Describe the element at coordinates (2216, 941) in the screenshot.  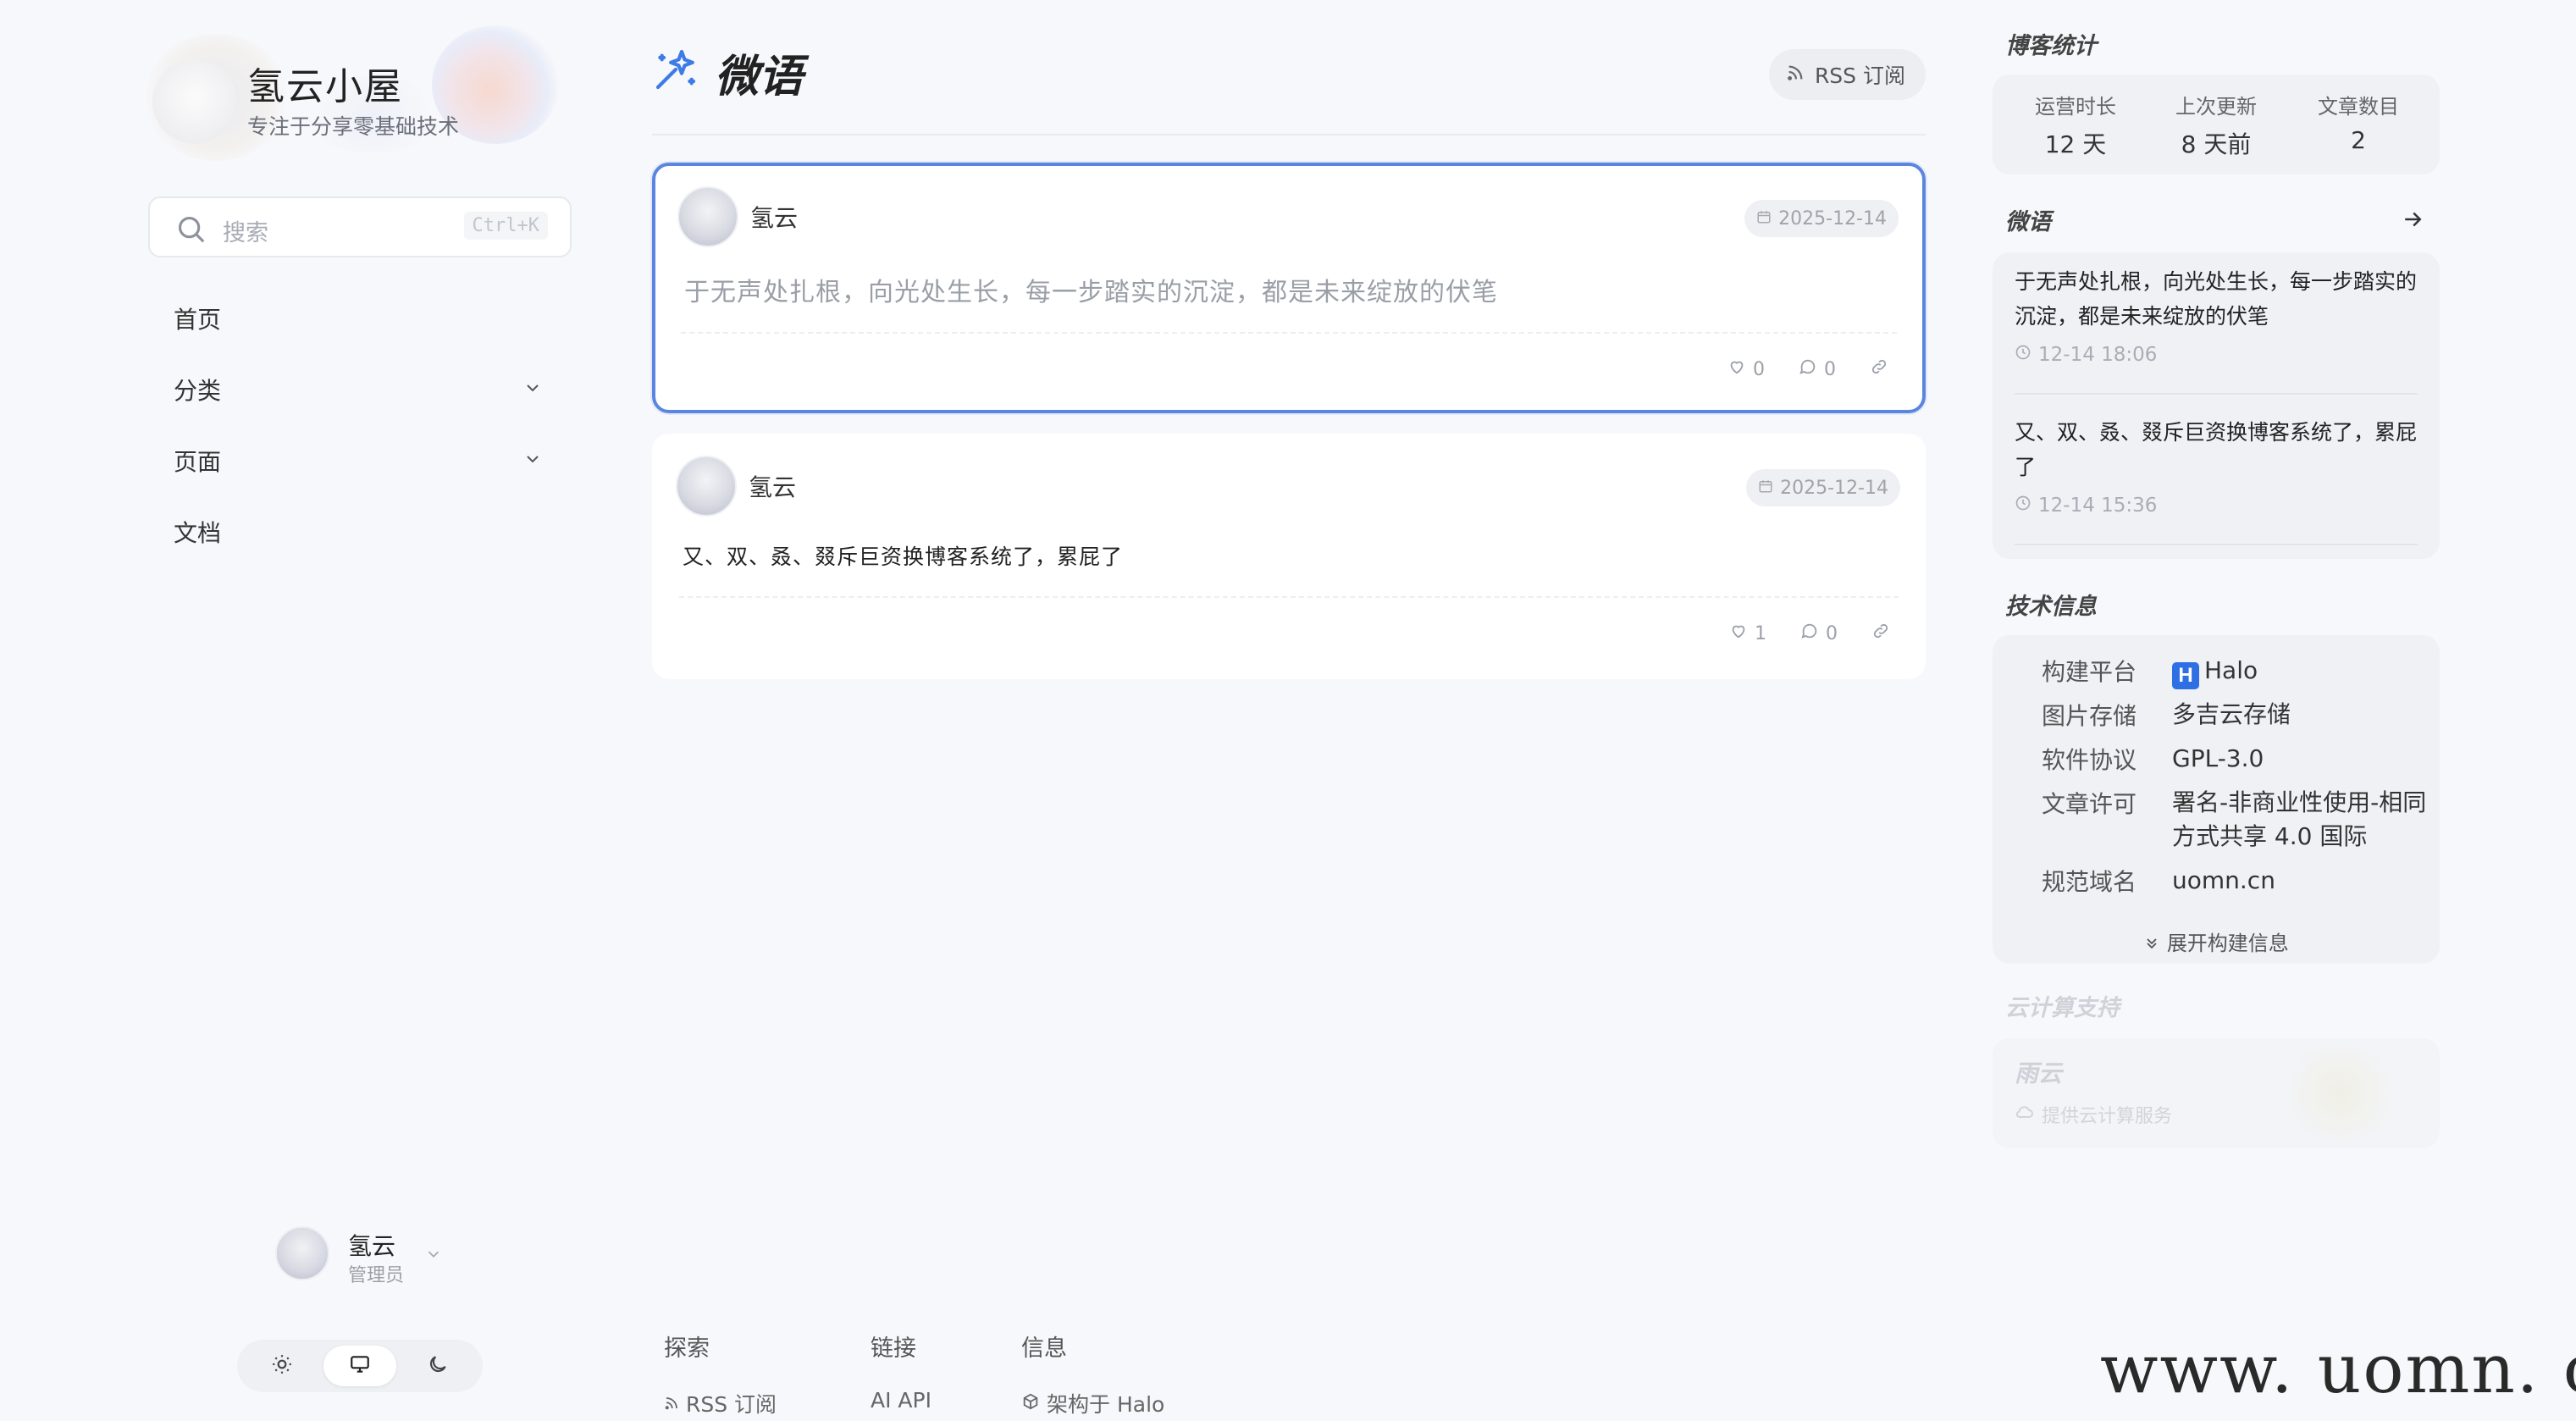
I see `expand-build-info-button: 展开构建信息` at that location.